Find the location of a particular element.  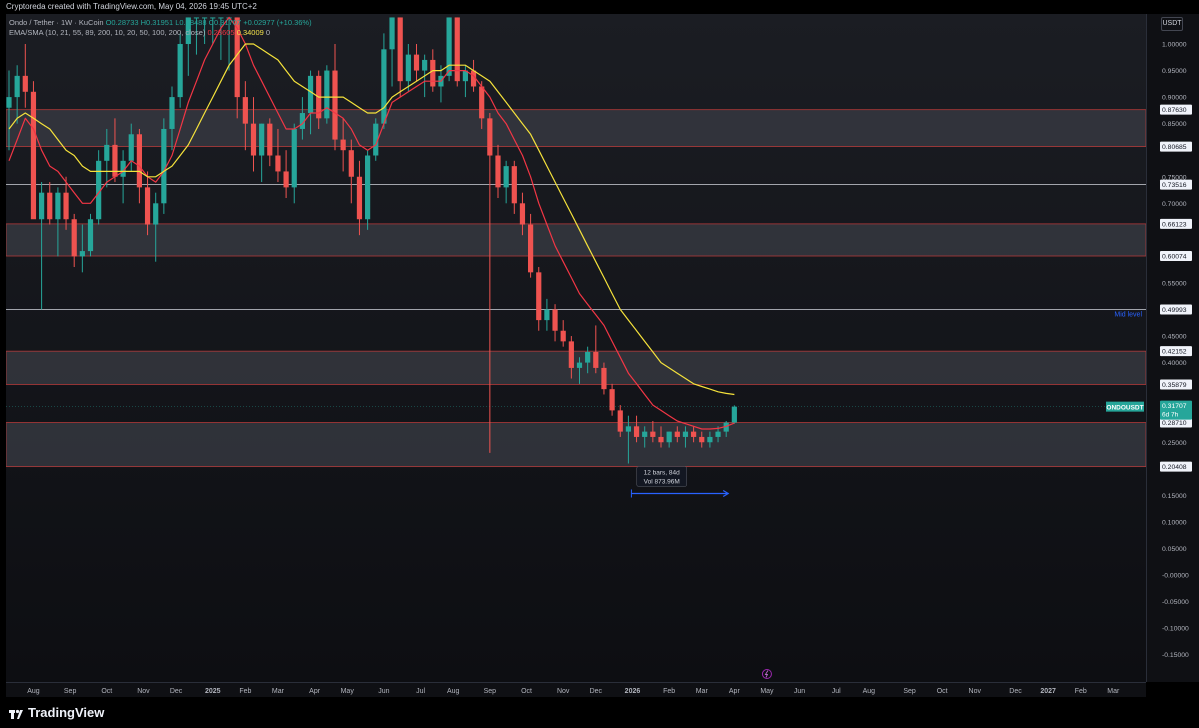

price-tick-3: 0.85000 is located at coordinates (1174, 124).